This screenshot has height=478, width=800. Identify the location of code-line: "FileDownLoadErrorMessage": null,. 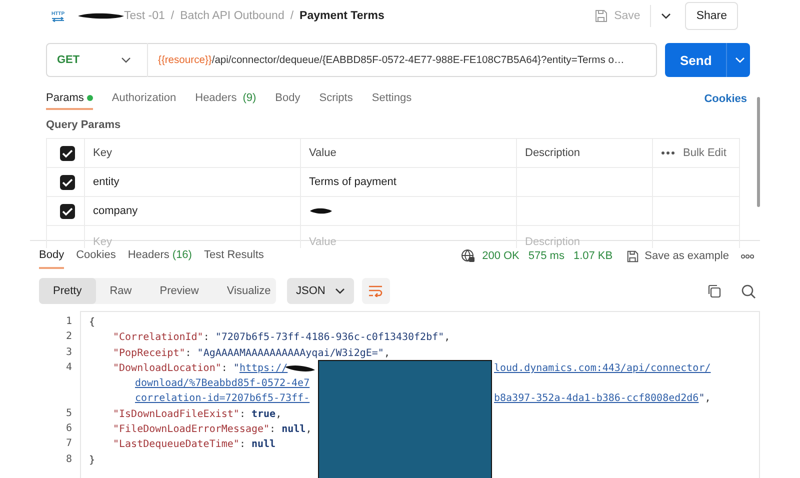
(212, 430).